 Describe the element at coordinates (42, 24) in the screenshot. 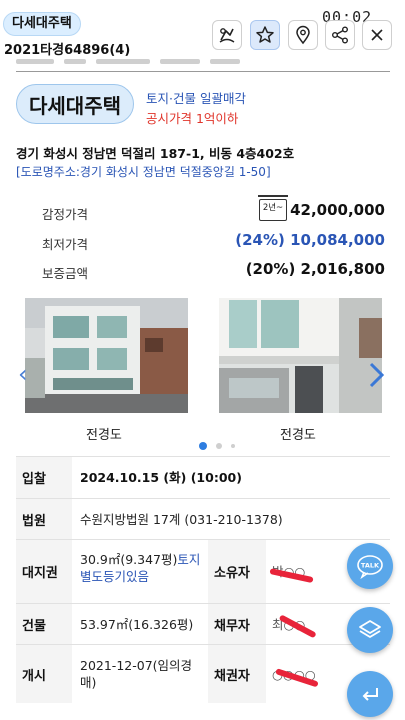

I see `property-type-chip: 다세대주택` at that location.